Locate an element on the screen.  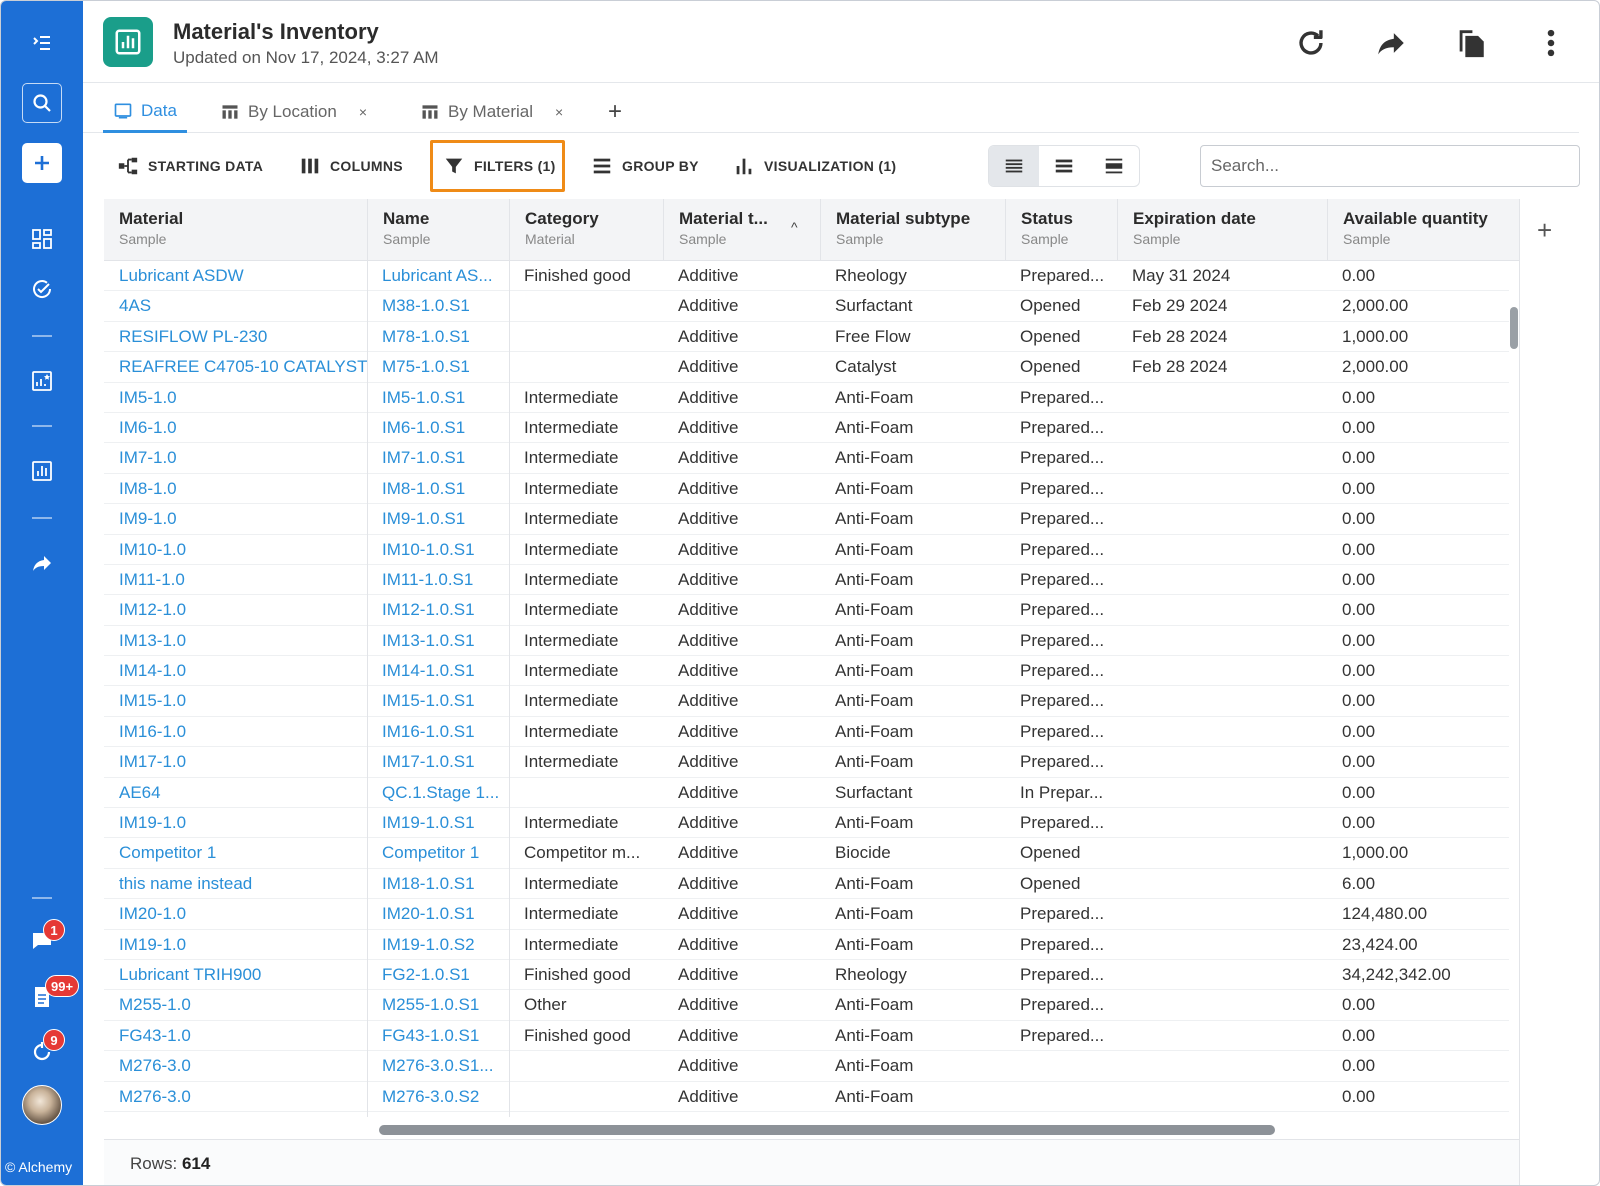
cell-material: IM16-1.0 is located at coordinates (235, 732).